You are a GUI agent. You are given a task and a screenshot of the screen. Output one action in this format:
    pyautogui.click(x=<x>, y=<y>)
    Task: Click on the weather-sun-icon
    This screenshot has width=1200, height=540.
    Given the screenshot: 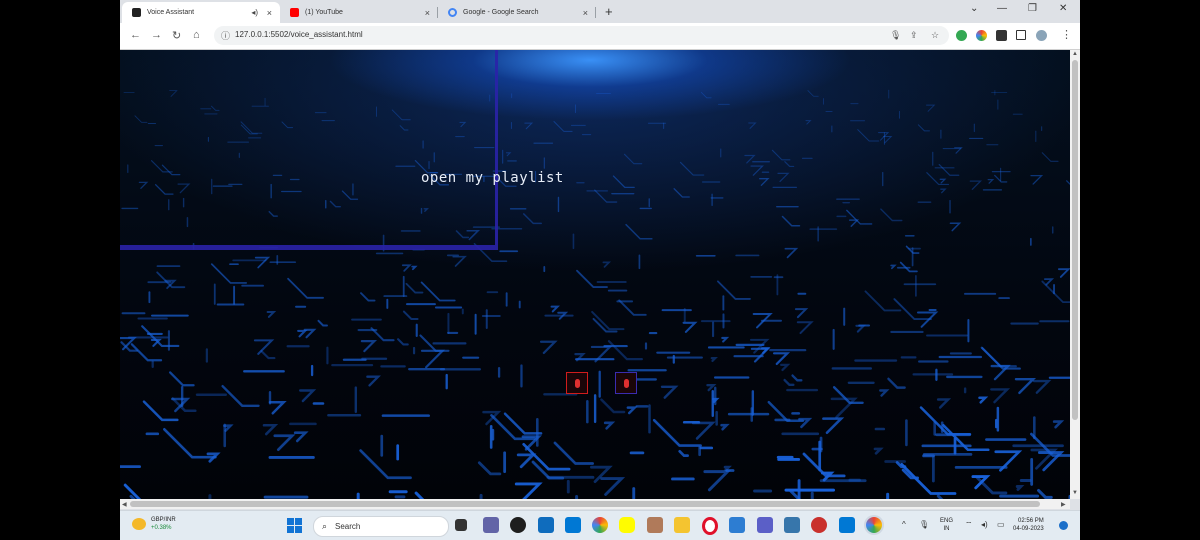 What is the action you would take?
    pyautogui.click(x=139, y=524)
    